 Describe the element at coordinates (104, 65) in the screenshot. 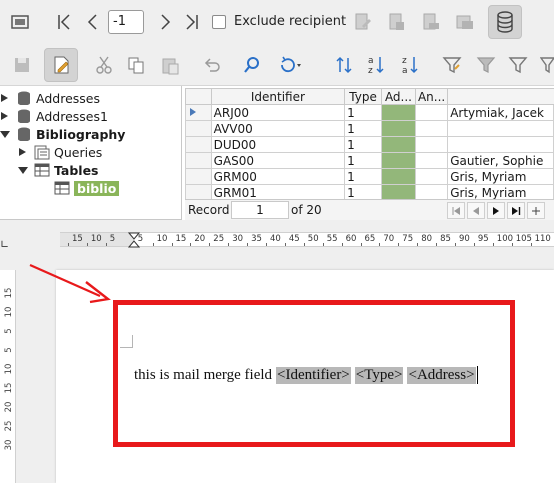

I see `cut-icon` at that location.